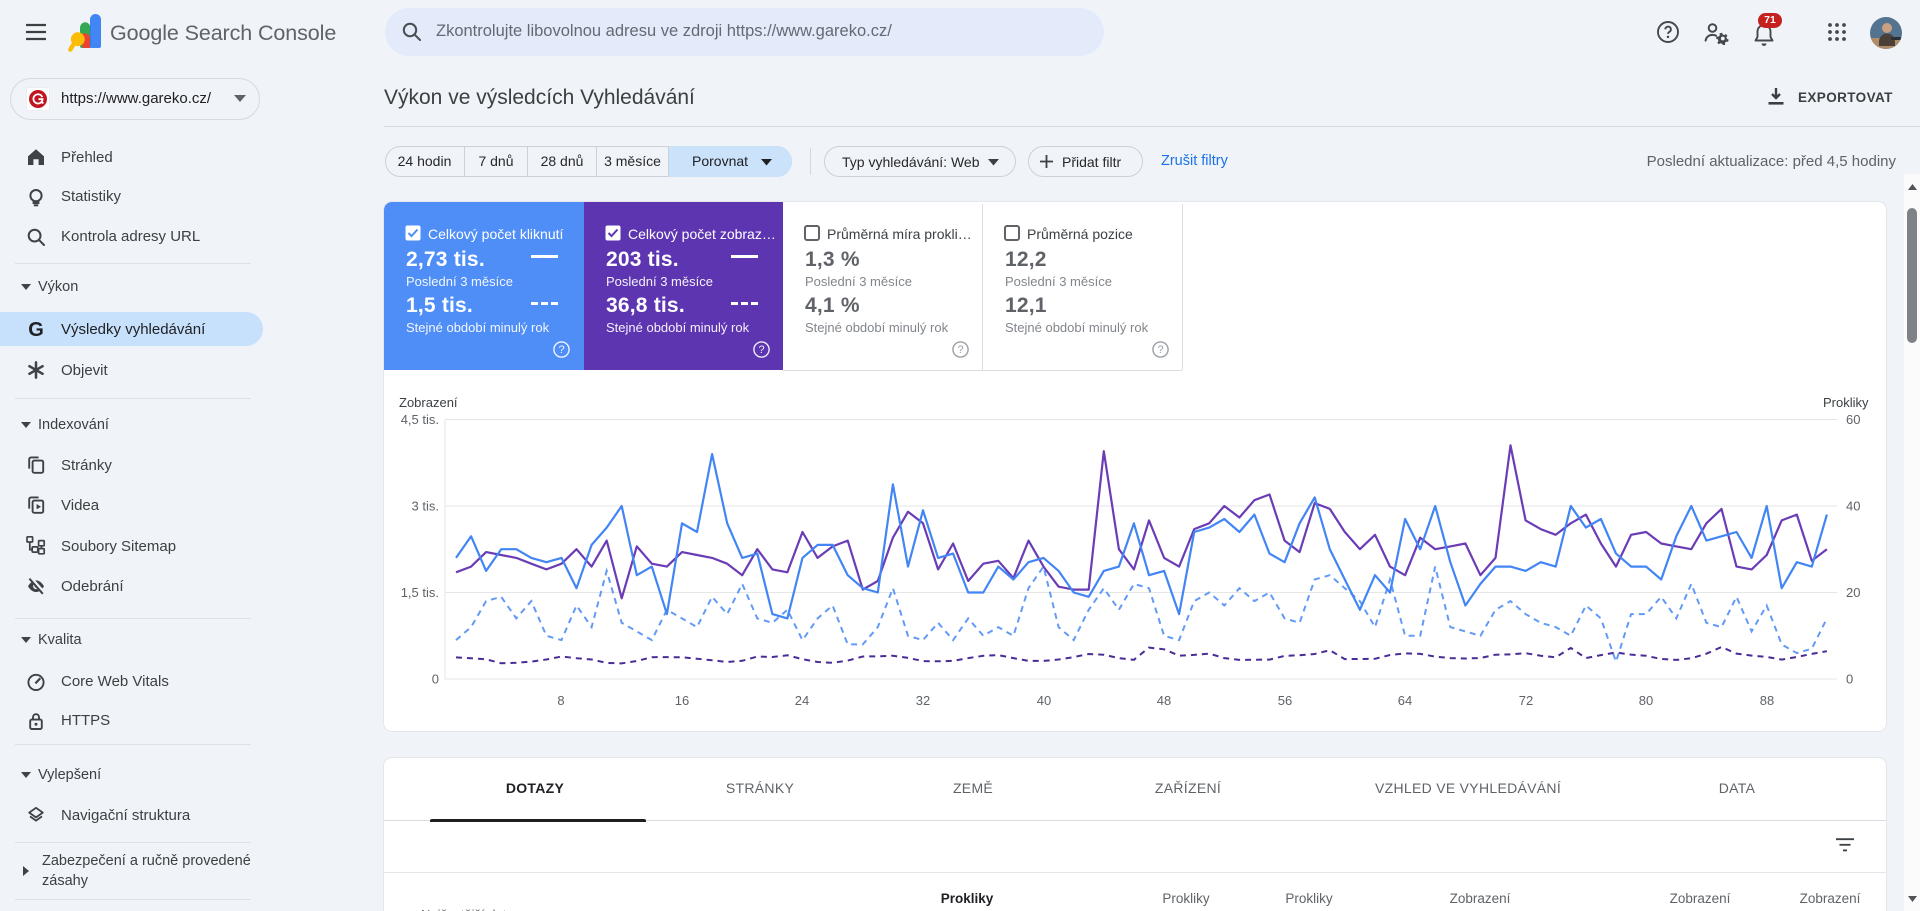 The width and height of the screenshot is (1920, 911). I want to click on svg-text: 3 tis., so click(425, 506).